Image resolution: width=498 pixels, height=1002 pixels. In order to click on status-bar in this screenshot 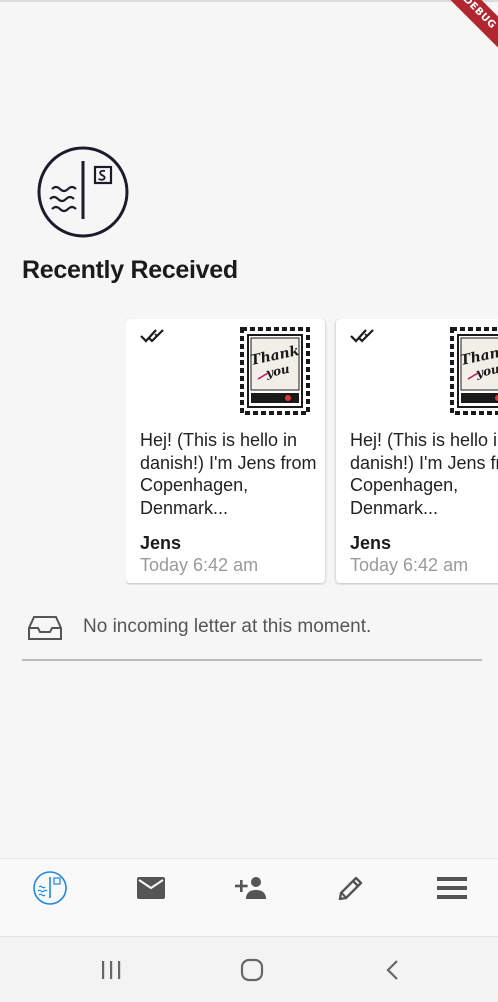, I will do `click(249, 1)`.